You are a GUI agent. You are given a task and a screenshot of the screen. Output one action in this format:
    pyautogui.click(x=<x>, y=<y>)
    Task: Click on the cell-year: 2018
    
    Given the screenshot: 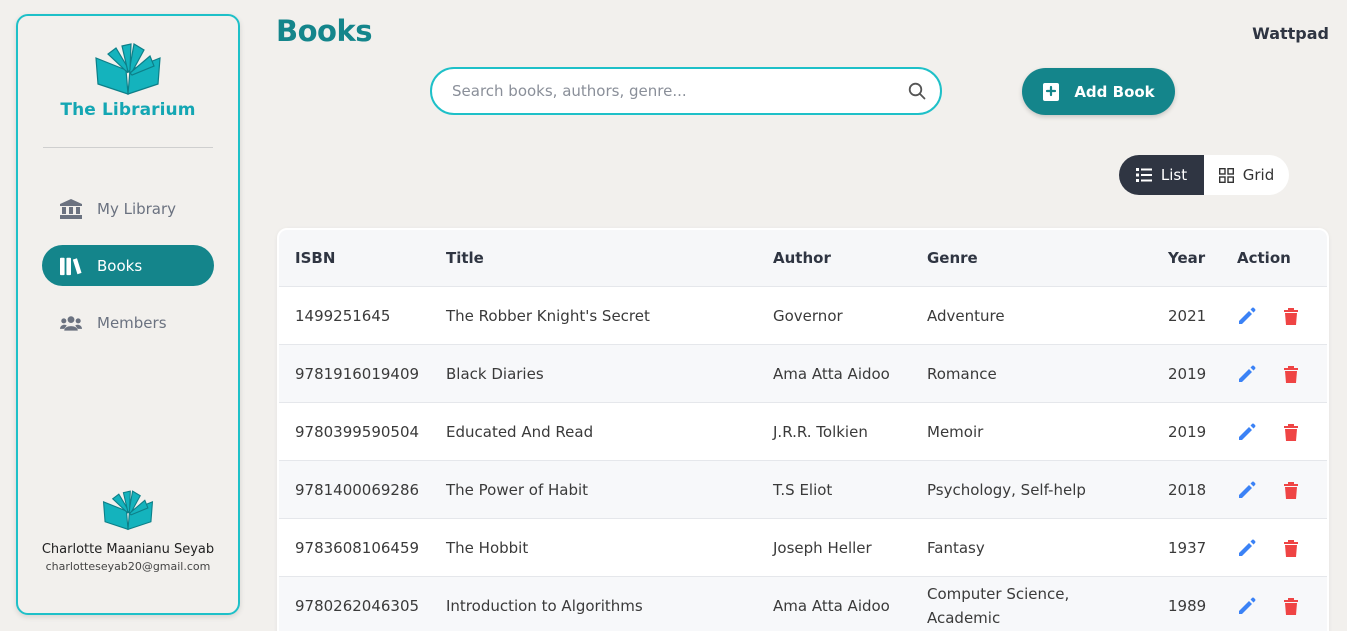 What is the action you would take?
    pyautogui.click(x=1187, y=489)
    